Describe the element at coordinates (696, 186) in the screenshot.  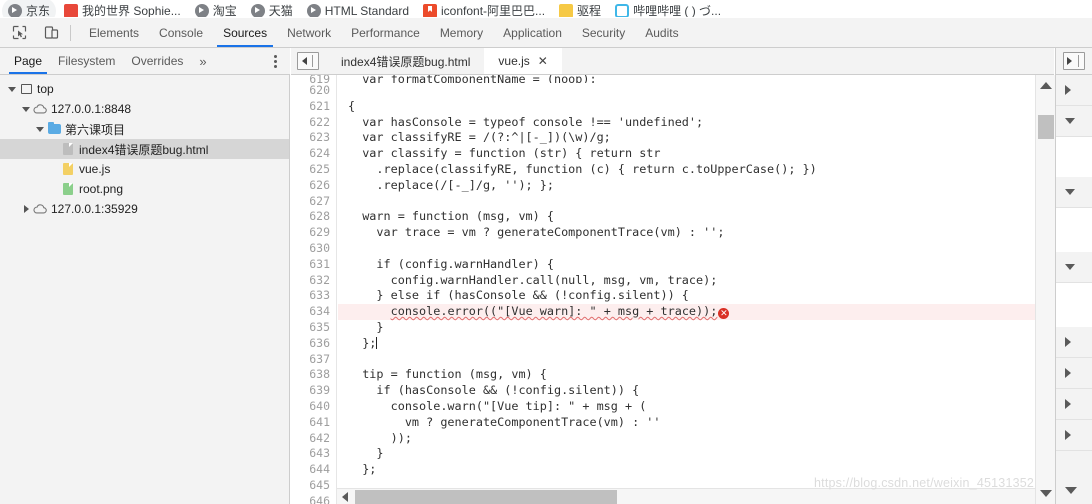
I see `code-line: .replace(/[-_]/g, ''); };` at that location.